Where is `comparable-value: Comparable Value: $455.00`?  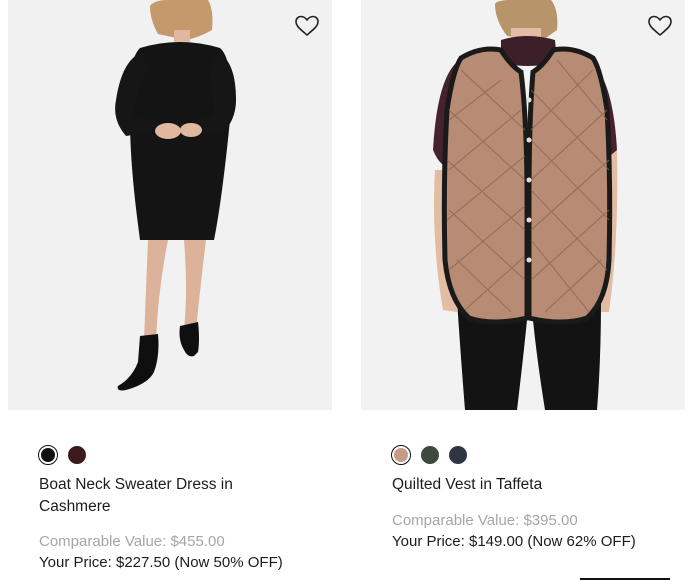 comparable-value: Comparable Value: $455.00 is located at coordinates (132, 541).